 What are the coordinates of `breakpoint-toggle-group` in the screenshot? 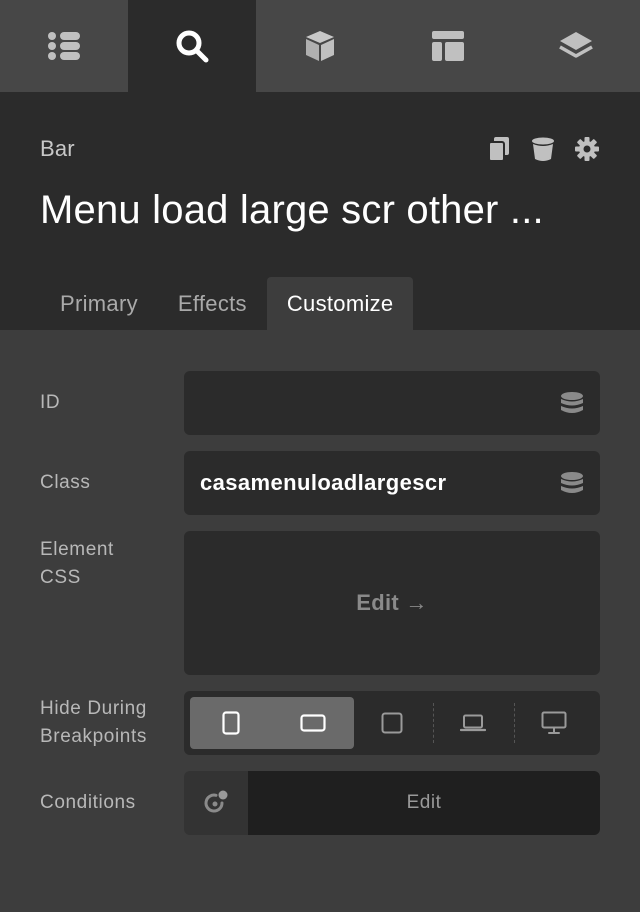 It's located at (392, 723).